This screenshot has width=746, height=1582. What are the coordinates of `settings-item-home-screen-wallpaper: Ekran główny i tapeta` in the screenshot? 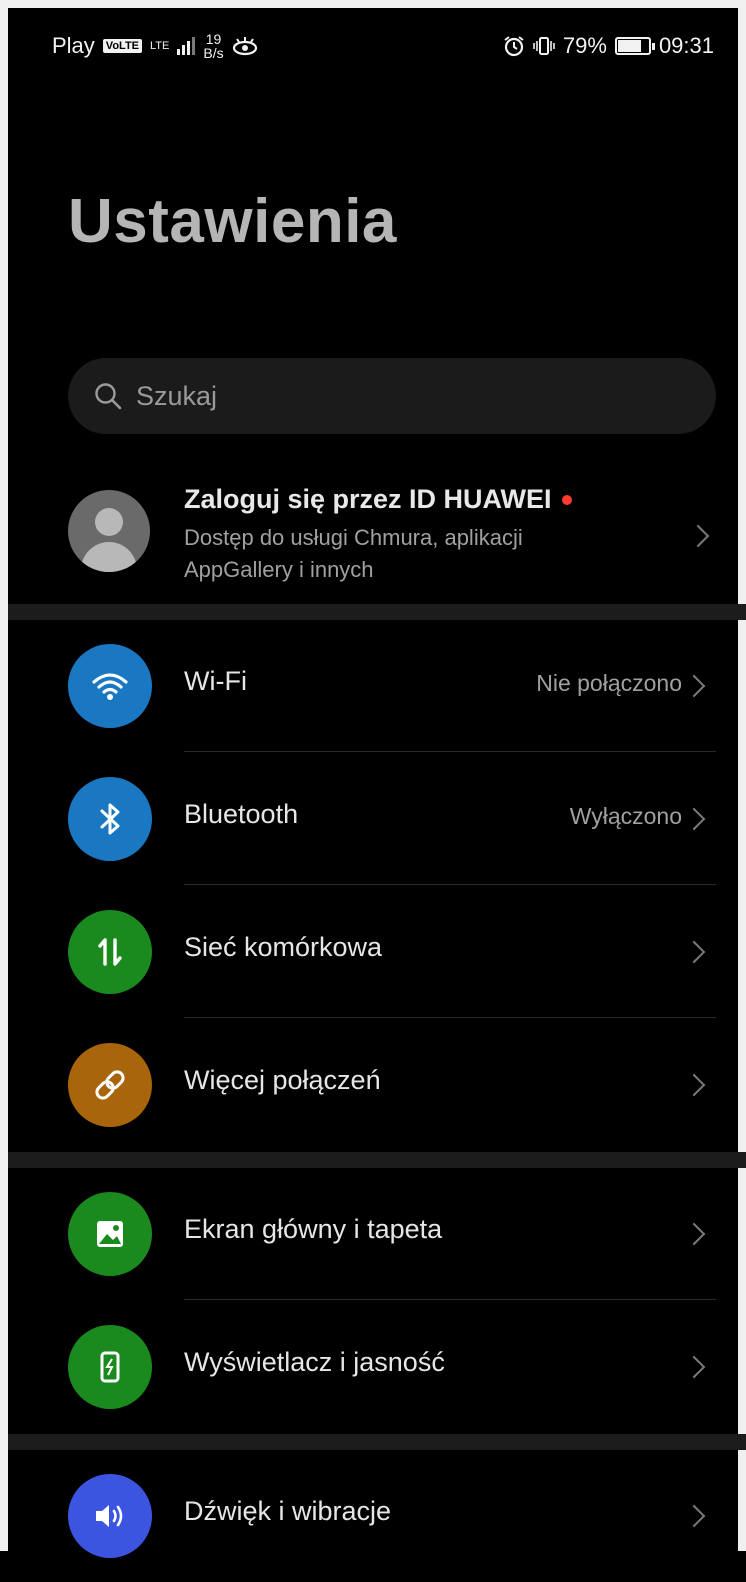 It's located at (377, 1234).